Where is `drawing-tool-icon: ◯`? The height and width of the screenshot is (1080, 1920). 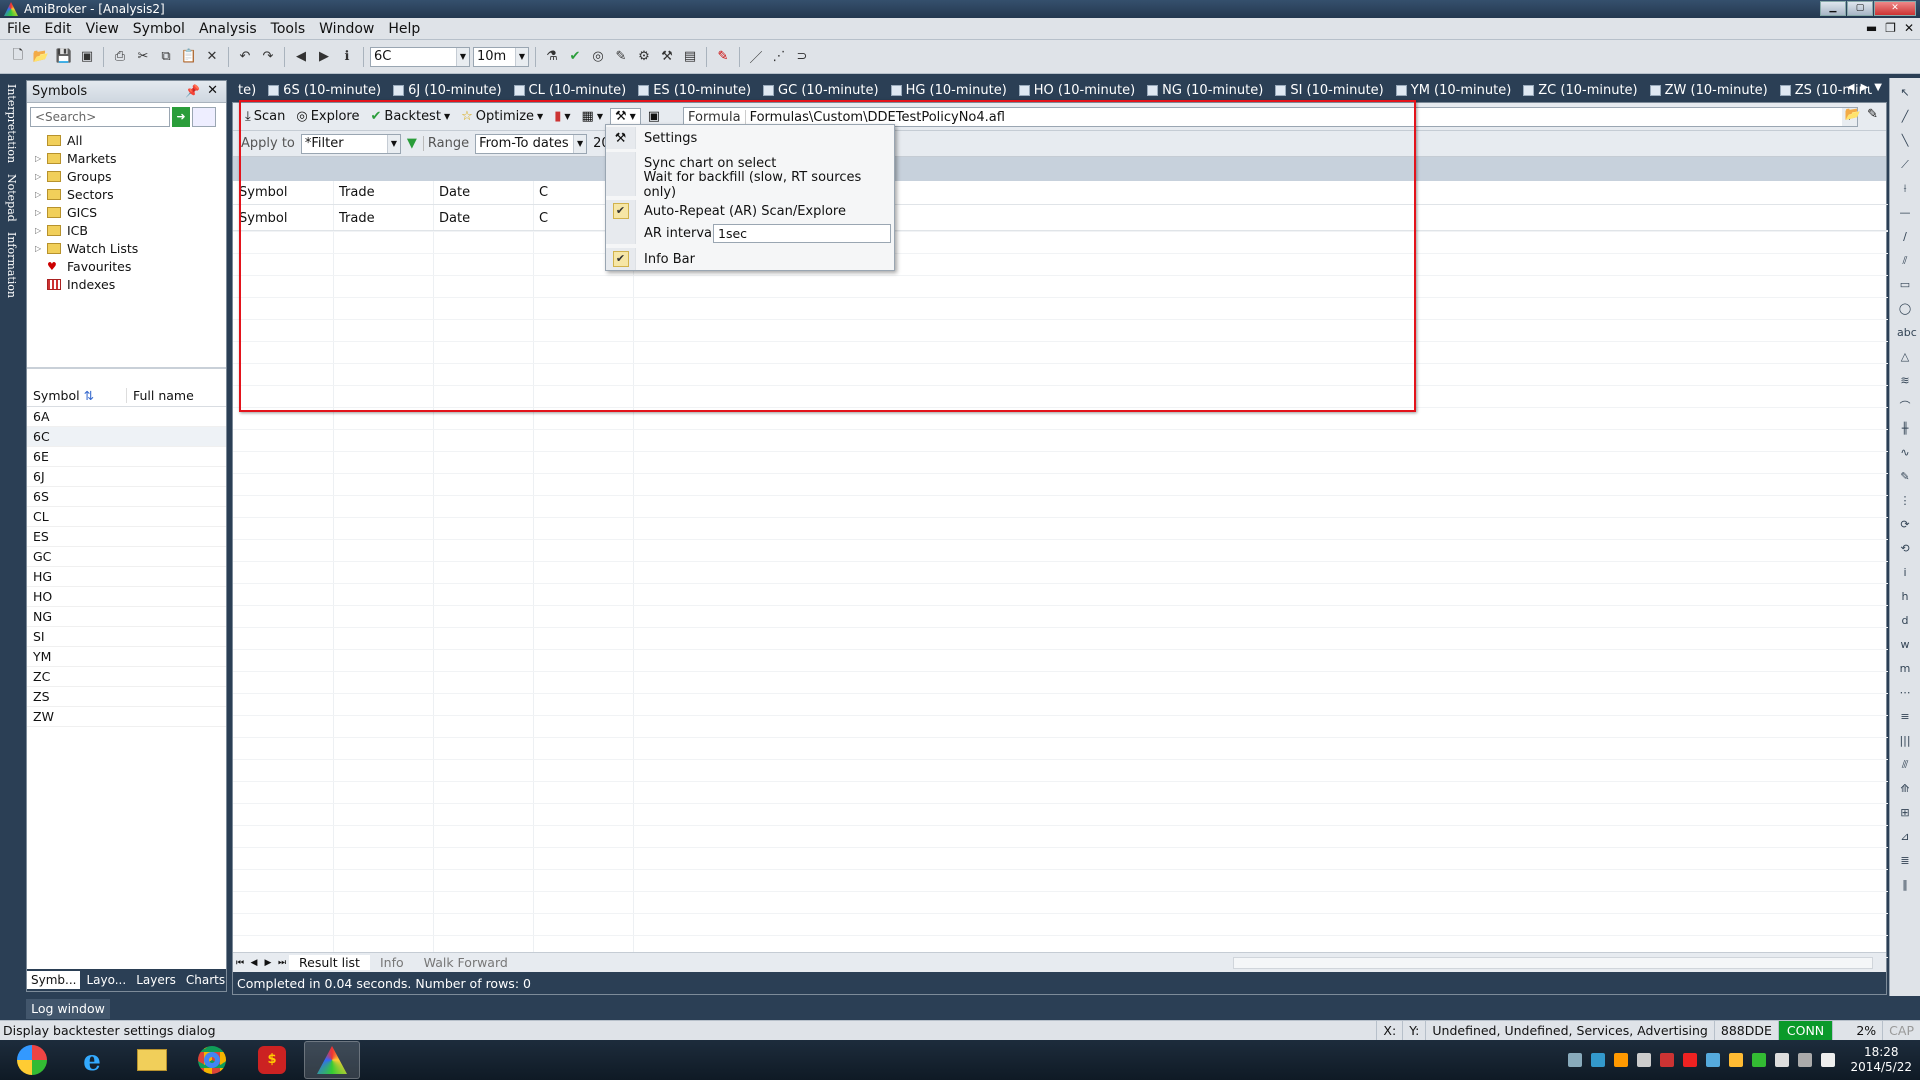 drawing-tool-icon: ◯ is located at coordinates (1905, 309).